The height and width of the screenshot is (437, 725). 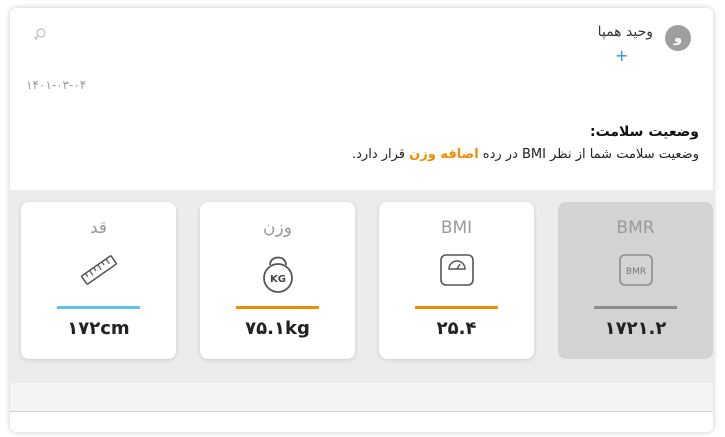 I want to click on metric-tile-weight: وزن KG ۷۵.۱kg, so click(x=277, y=280).